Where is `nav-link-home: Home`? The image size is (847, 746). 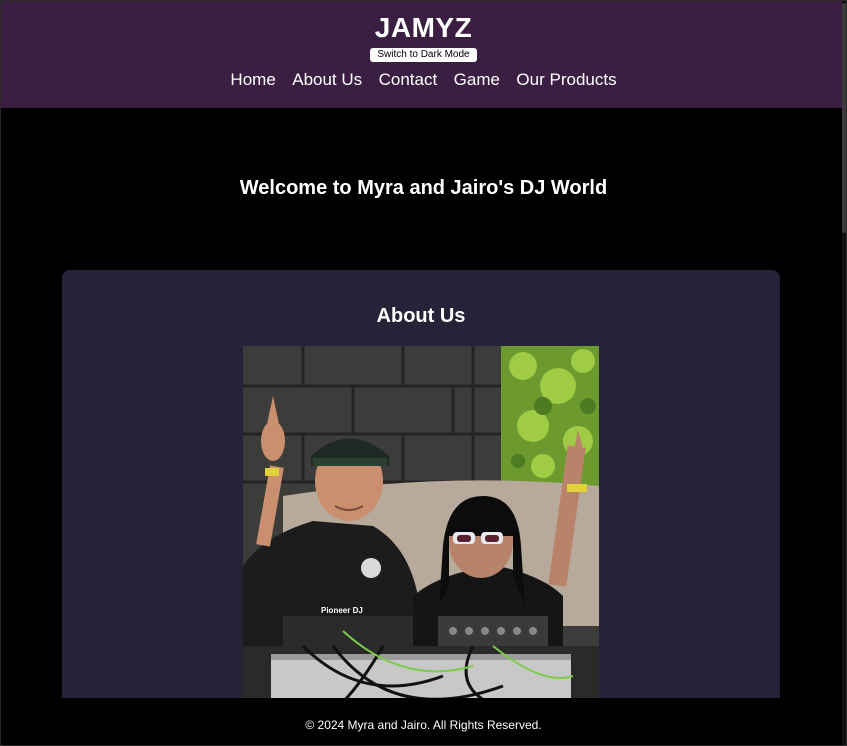 nav-link-home: Home is located at coordinates (252, 79).